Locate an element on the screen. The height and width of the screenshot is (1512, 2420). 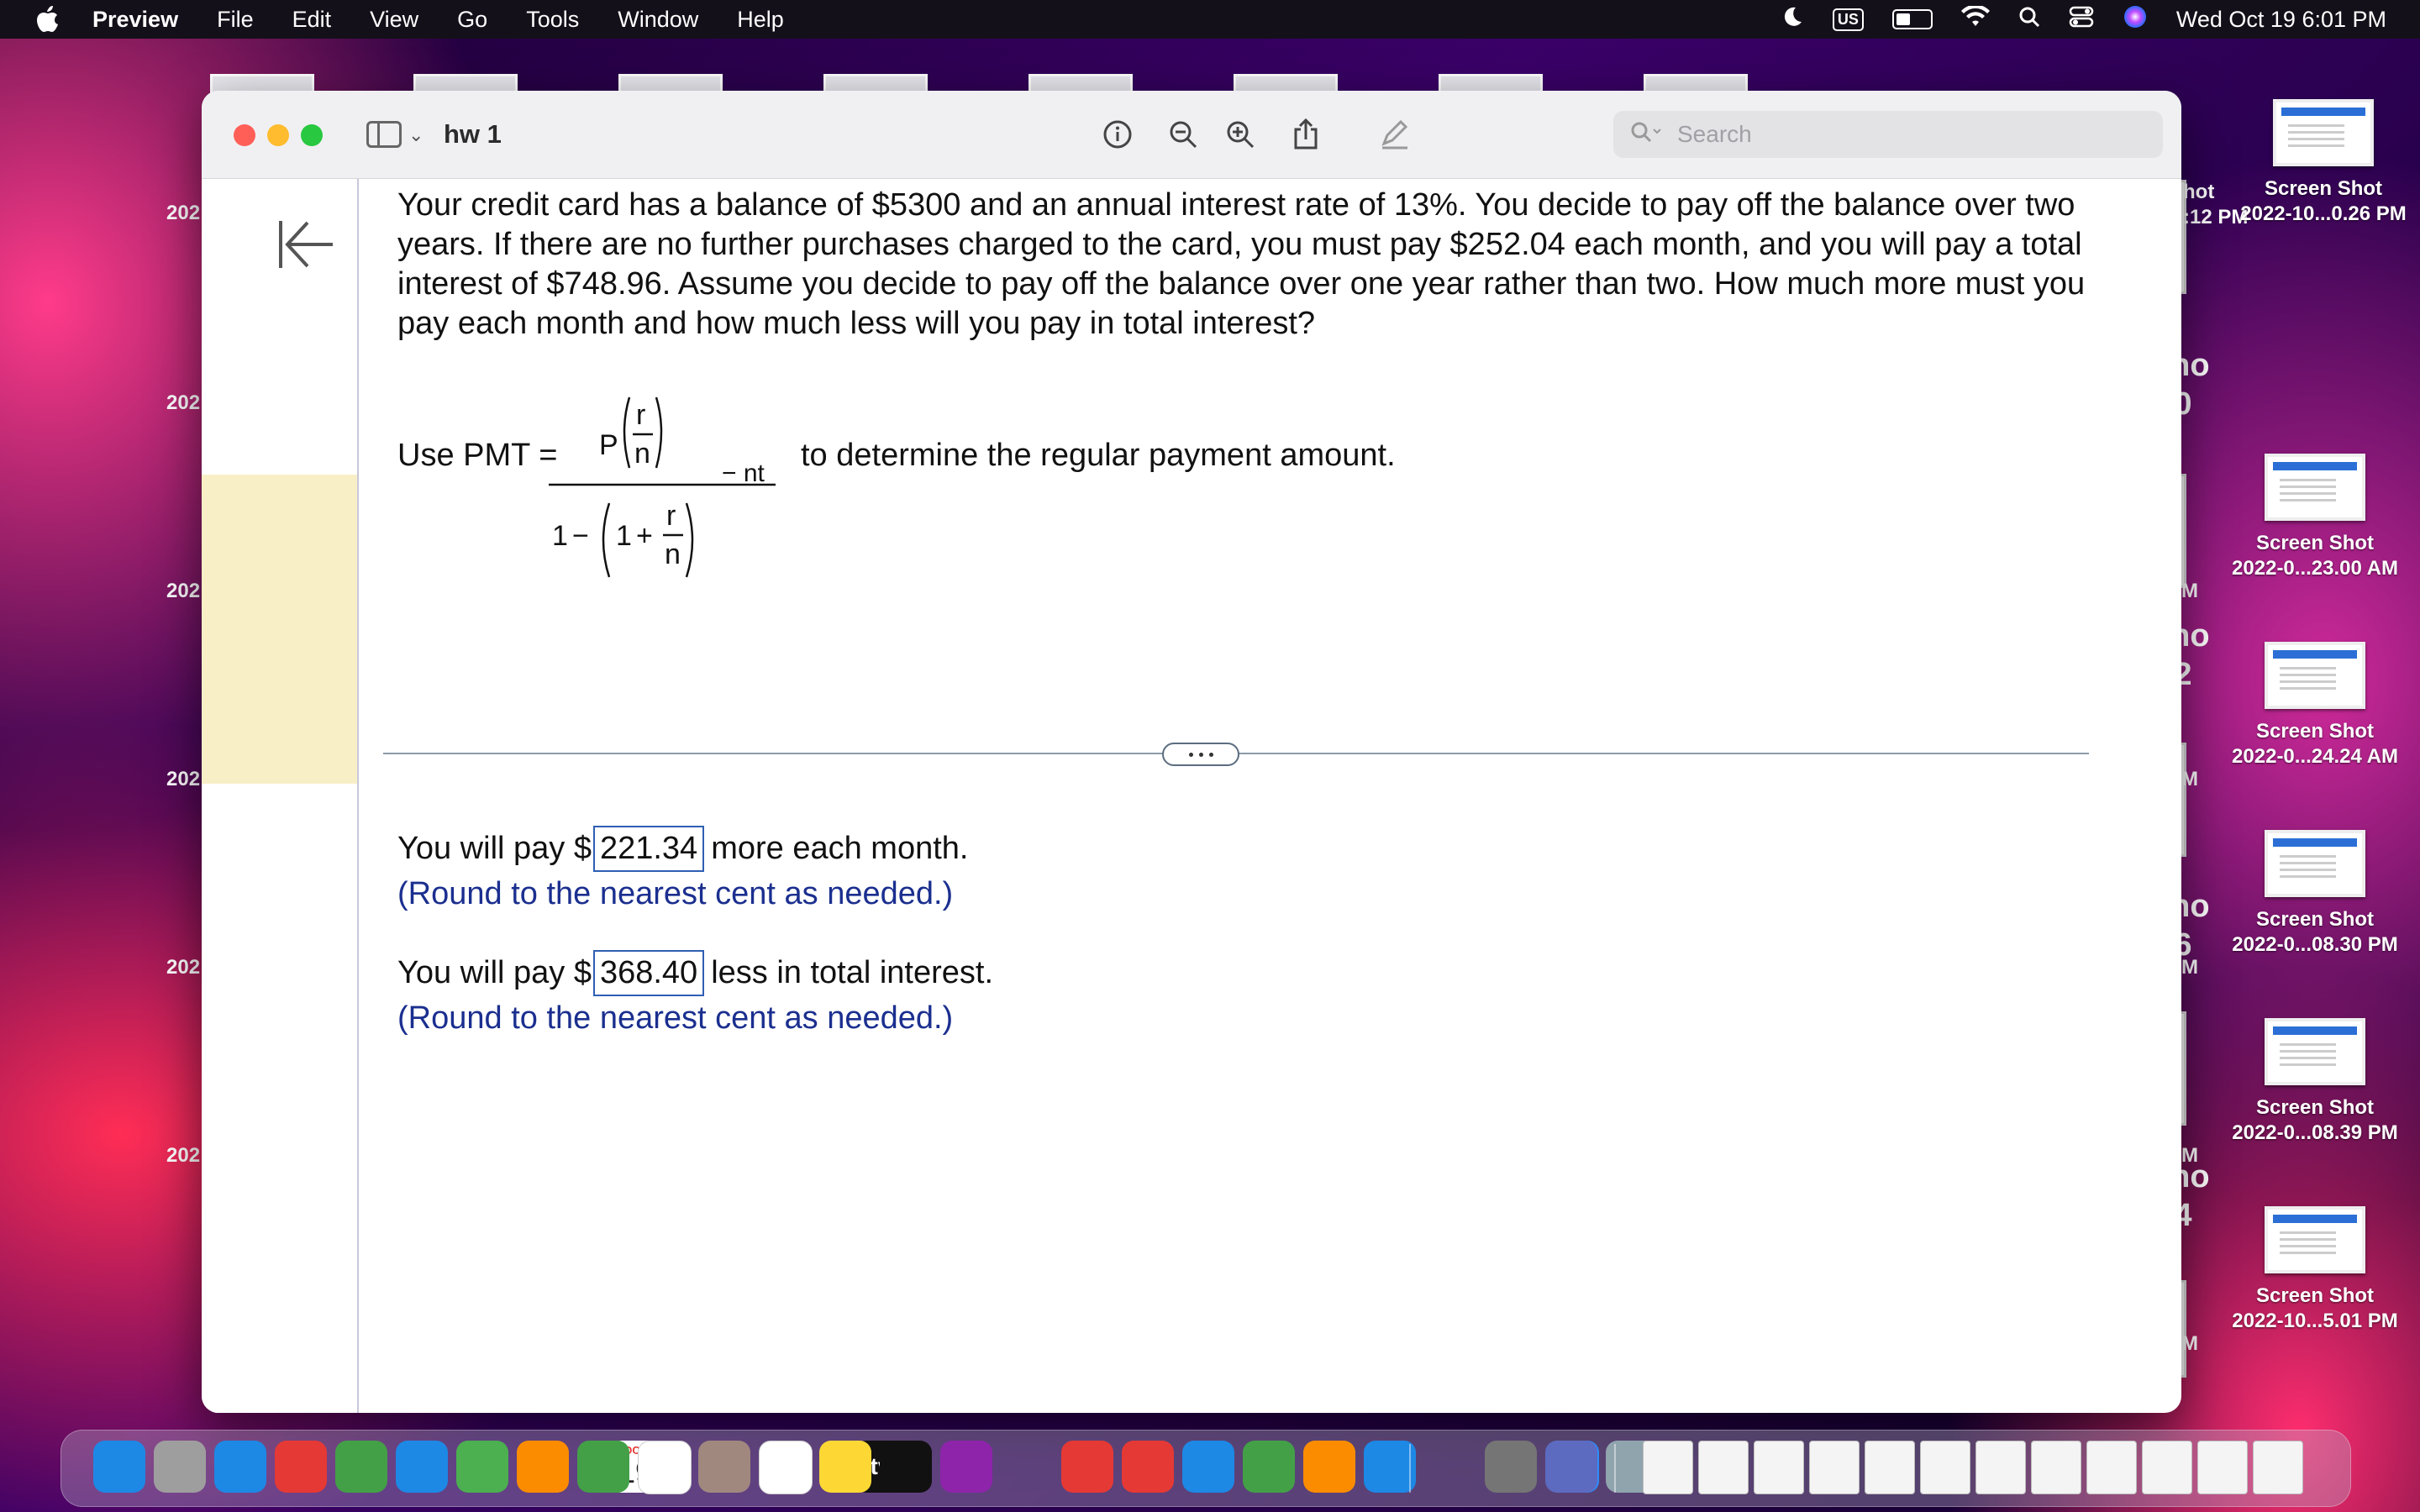
wifi-icon is located at coordinates (1975, 18).